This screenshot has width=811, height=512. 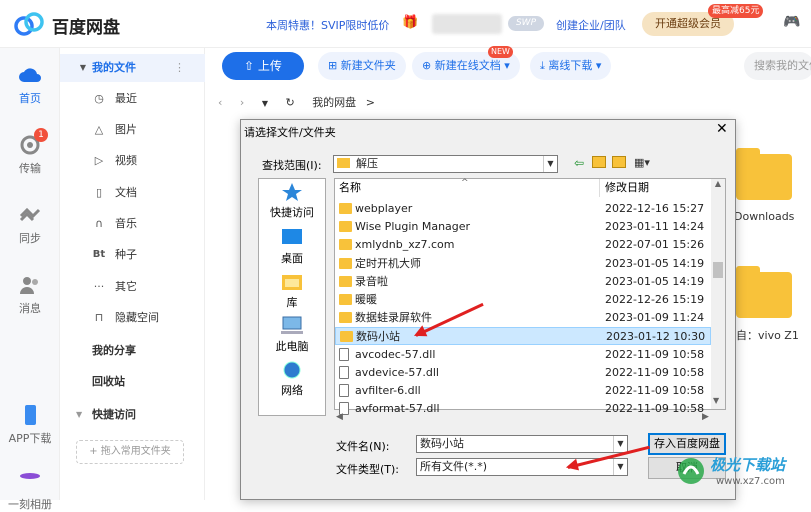 I want to click on sidebar-item-other: ··· 其它, so click(x=132, y=287).